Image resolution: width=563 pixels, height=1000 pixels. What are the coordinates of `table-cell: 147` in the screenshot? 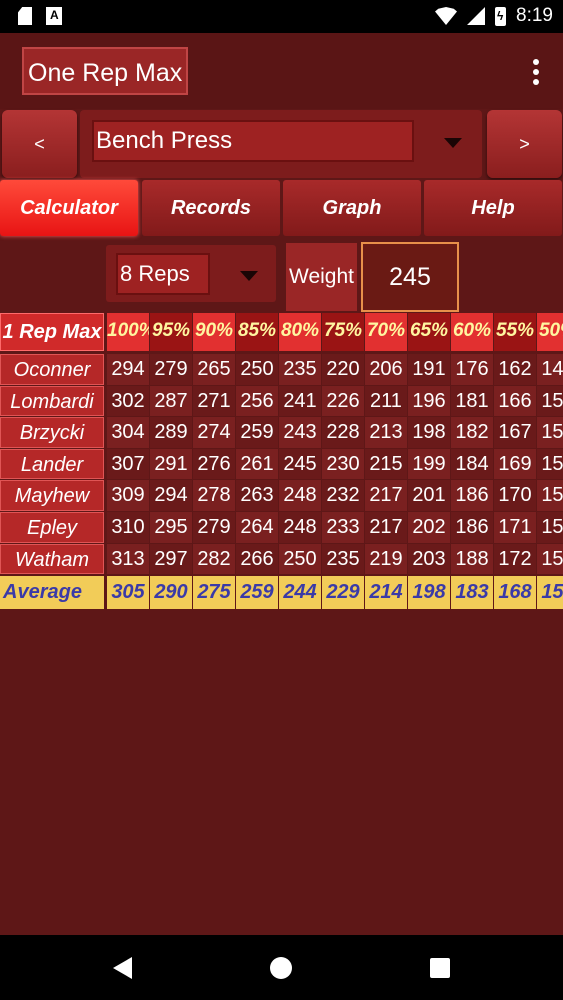 It's located at (550, 369).